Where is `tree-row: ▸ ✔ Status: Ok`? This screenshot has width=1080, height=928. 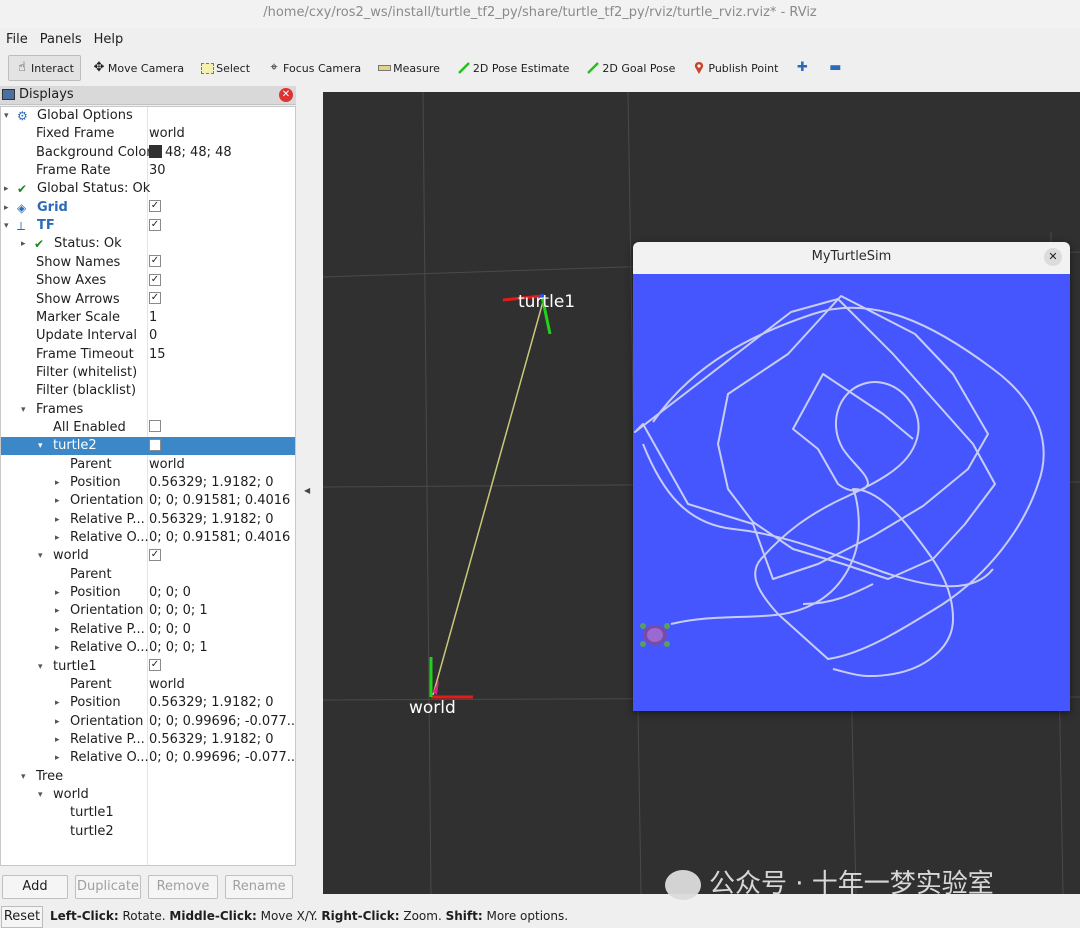 tree-row: ▸ ✔ Status: Ok is located at coordinates (148, 244).